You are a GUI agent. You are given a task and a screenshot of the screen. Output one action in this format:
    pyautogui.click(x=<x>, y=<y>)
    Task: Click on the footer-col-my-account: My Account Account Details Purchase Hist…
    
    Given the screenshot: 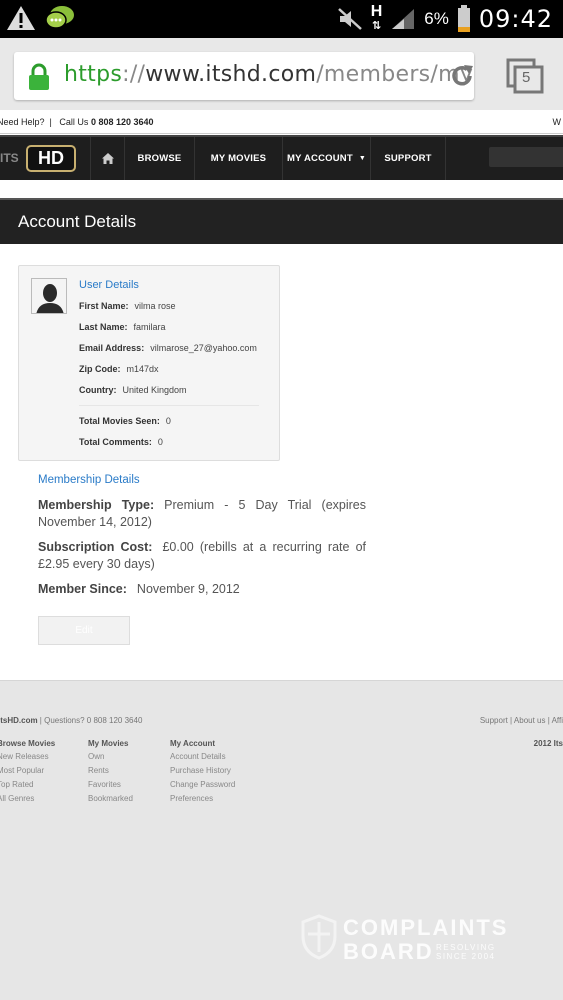 What is the action you would take?
    pyautogui.click(x=203, y=771)
    